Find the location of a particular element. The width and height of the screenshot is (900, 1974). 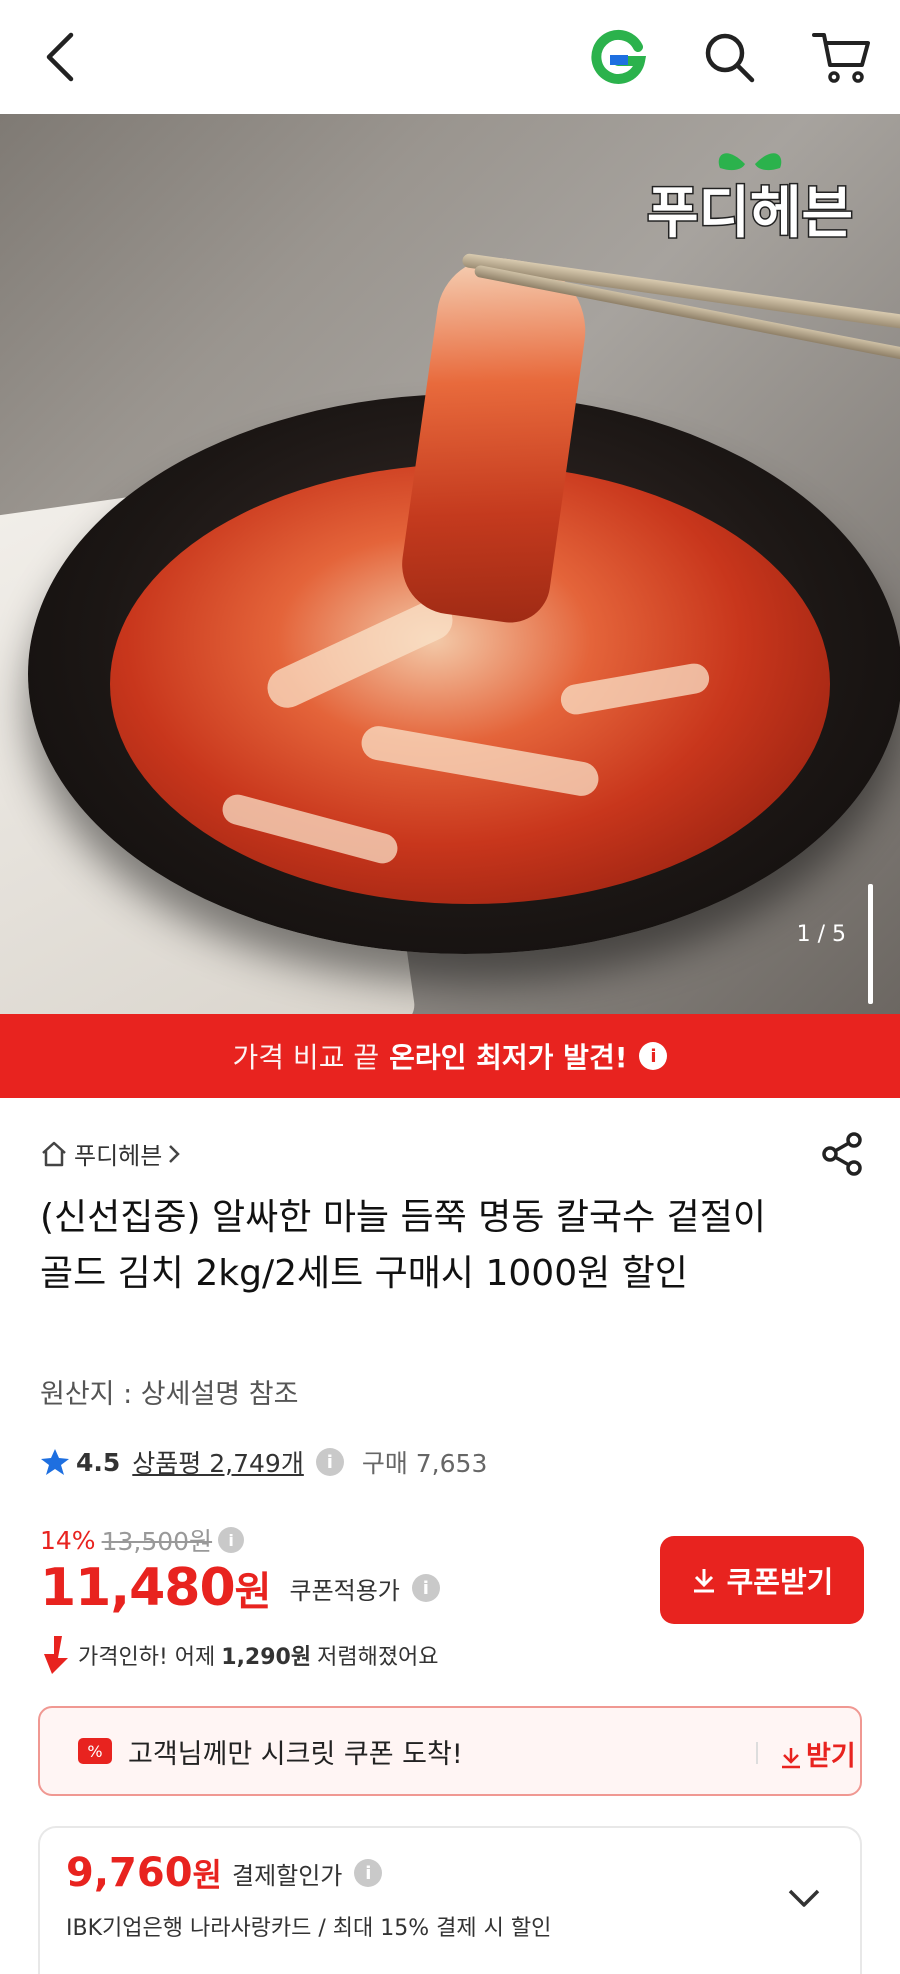

price-row: 11,480 원 쿠폰적용가 i is located at coordinates (240, 1588).